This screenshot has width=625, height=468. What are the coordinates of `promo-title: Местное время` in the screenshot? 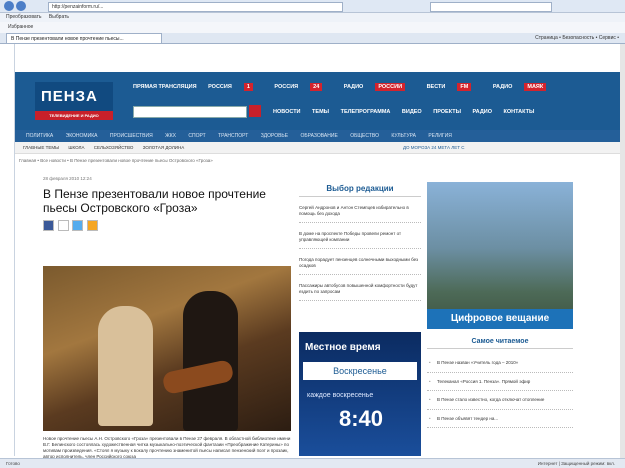 It's located at (343, 347).